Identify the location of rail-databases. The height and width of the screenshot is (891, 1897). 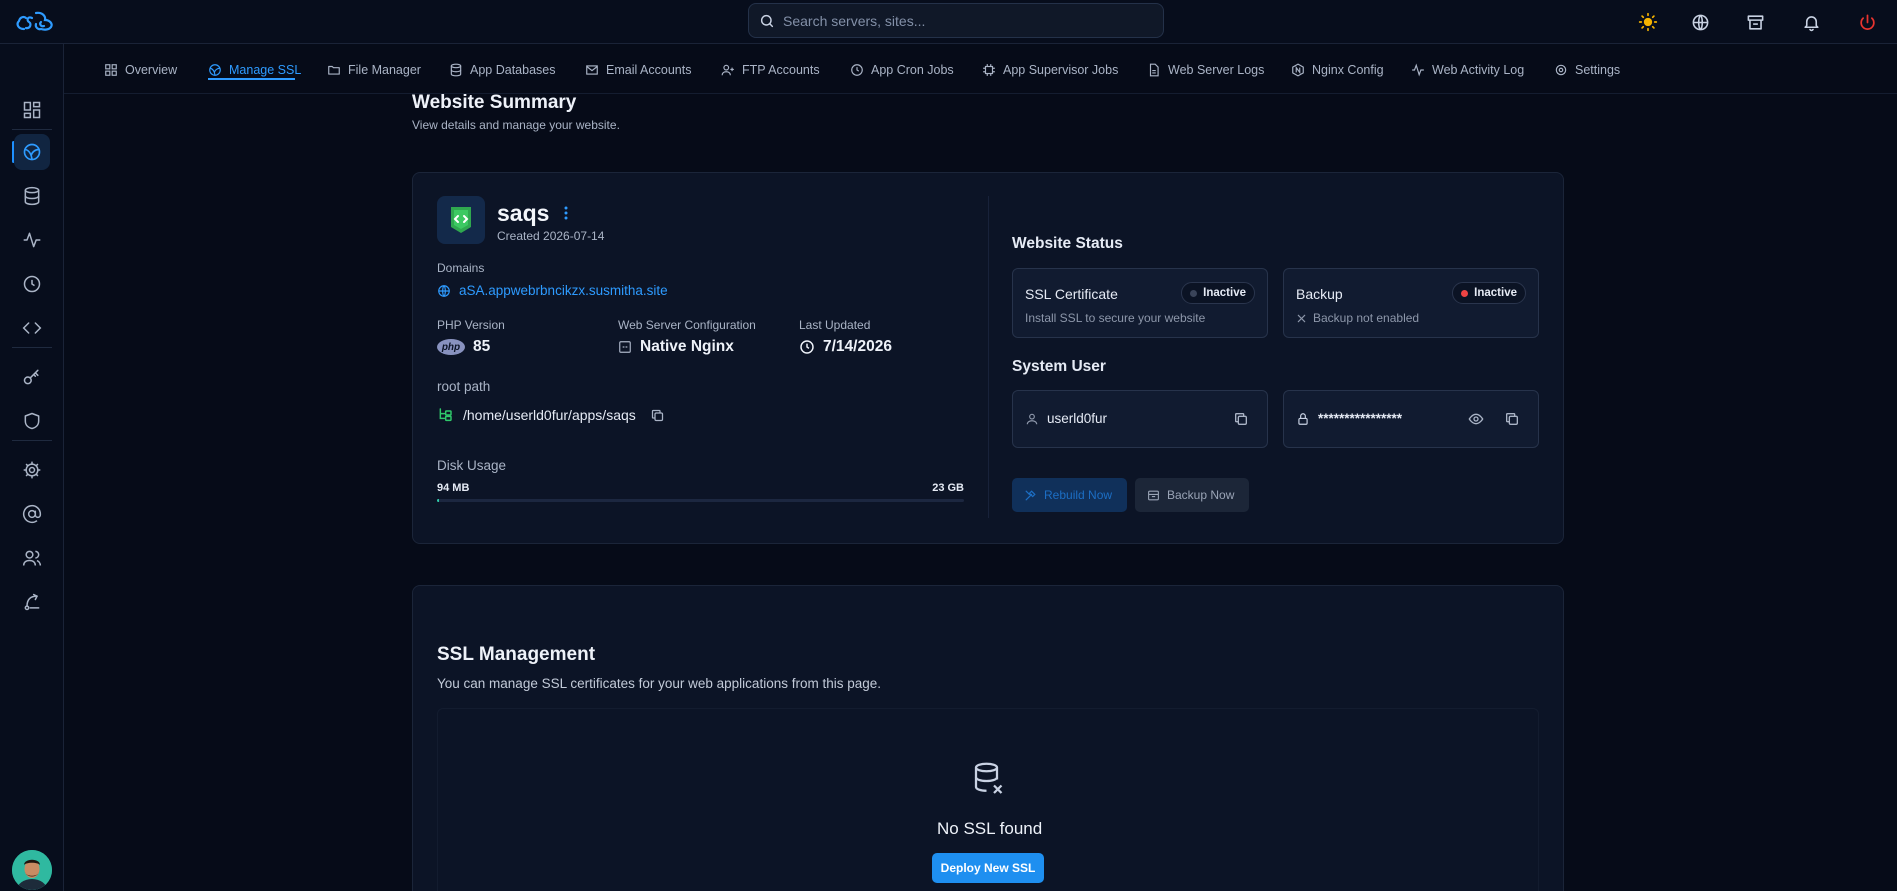
(32, 196).